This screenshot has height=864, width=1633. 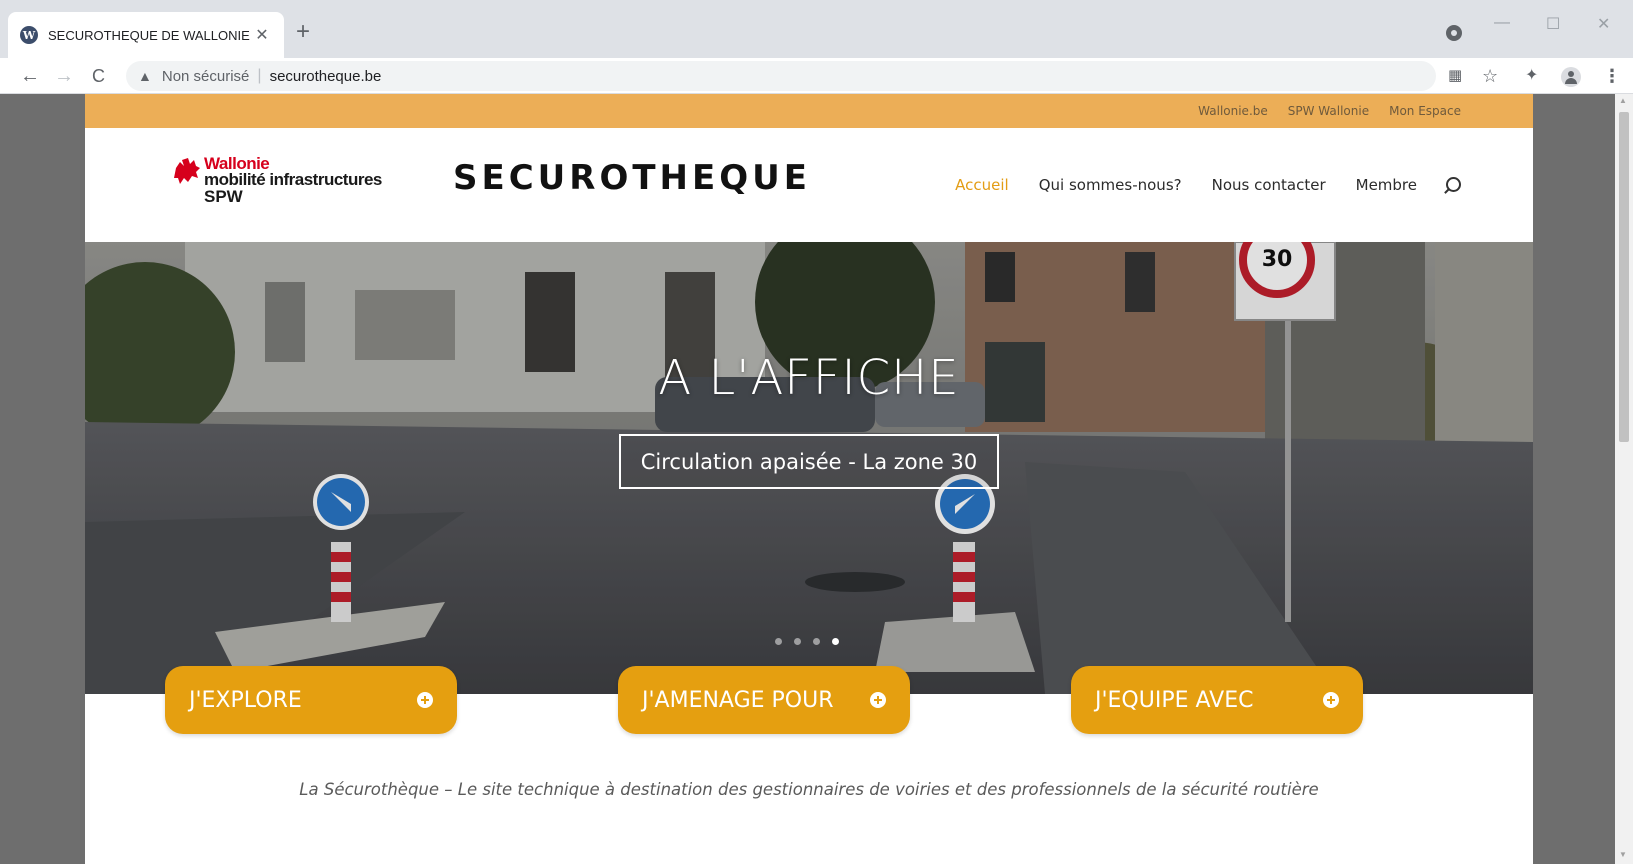 I want to click on menu-item-nous-contacter: Nous contacter, so click(x=1269, y=185).